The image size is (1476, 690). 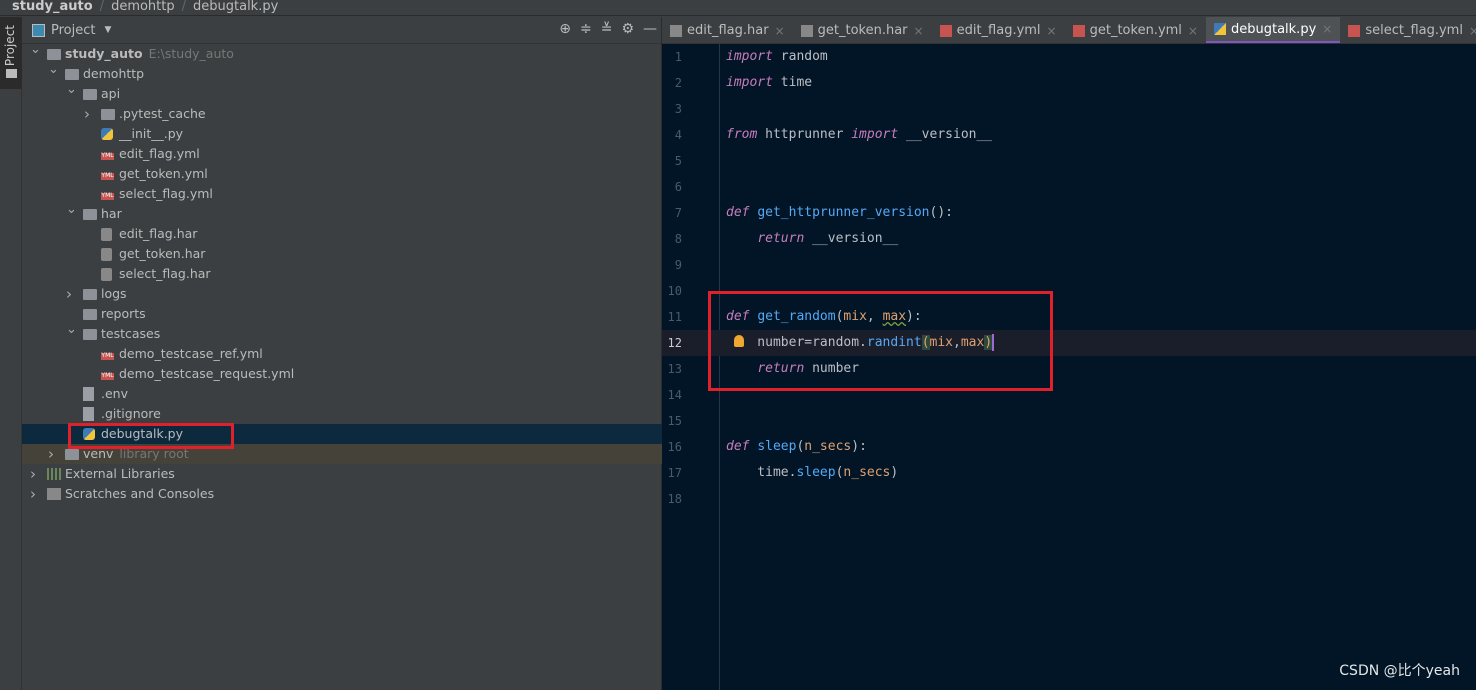 I want to click on line-number: 8, so click(x=678, y=239).